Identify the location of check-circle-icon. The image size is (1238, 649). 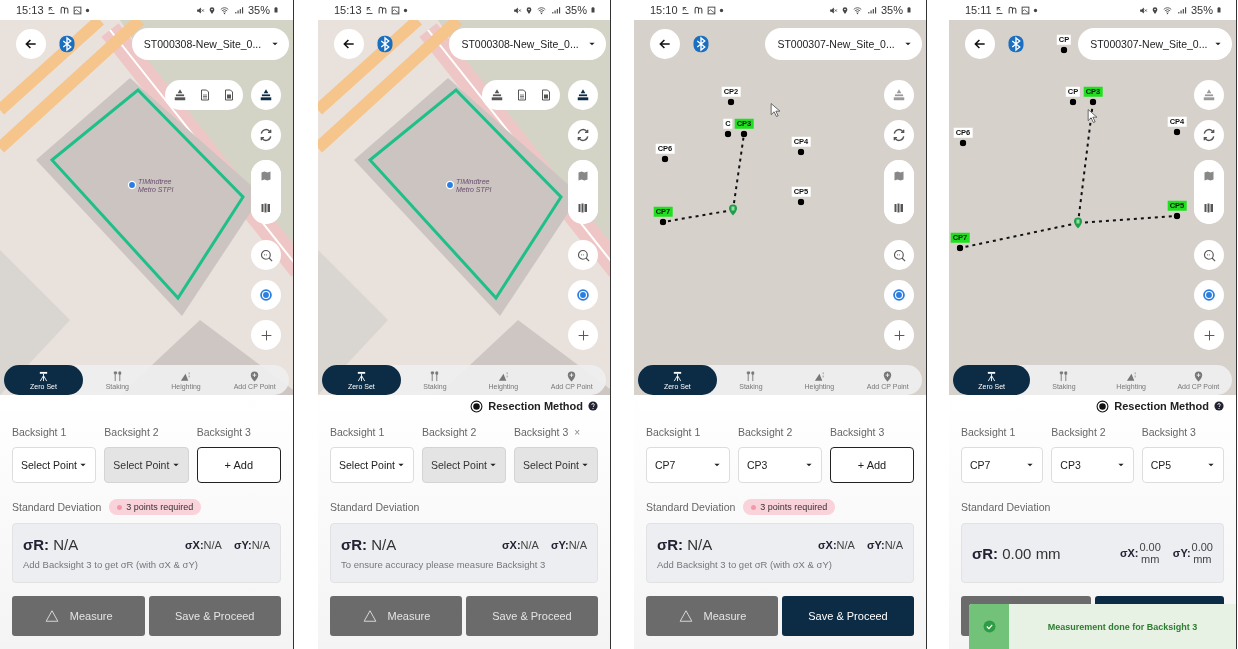
(989, 626).